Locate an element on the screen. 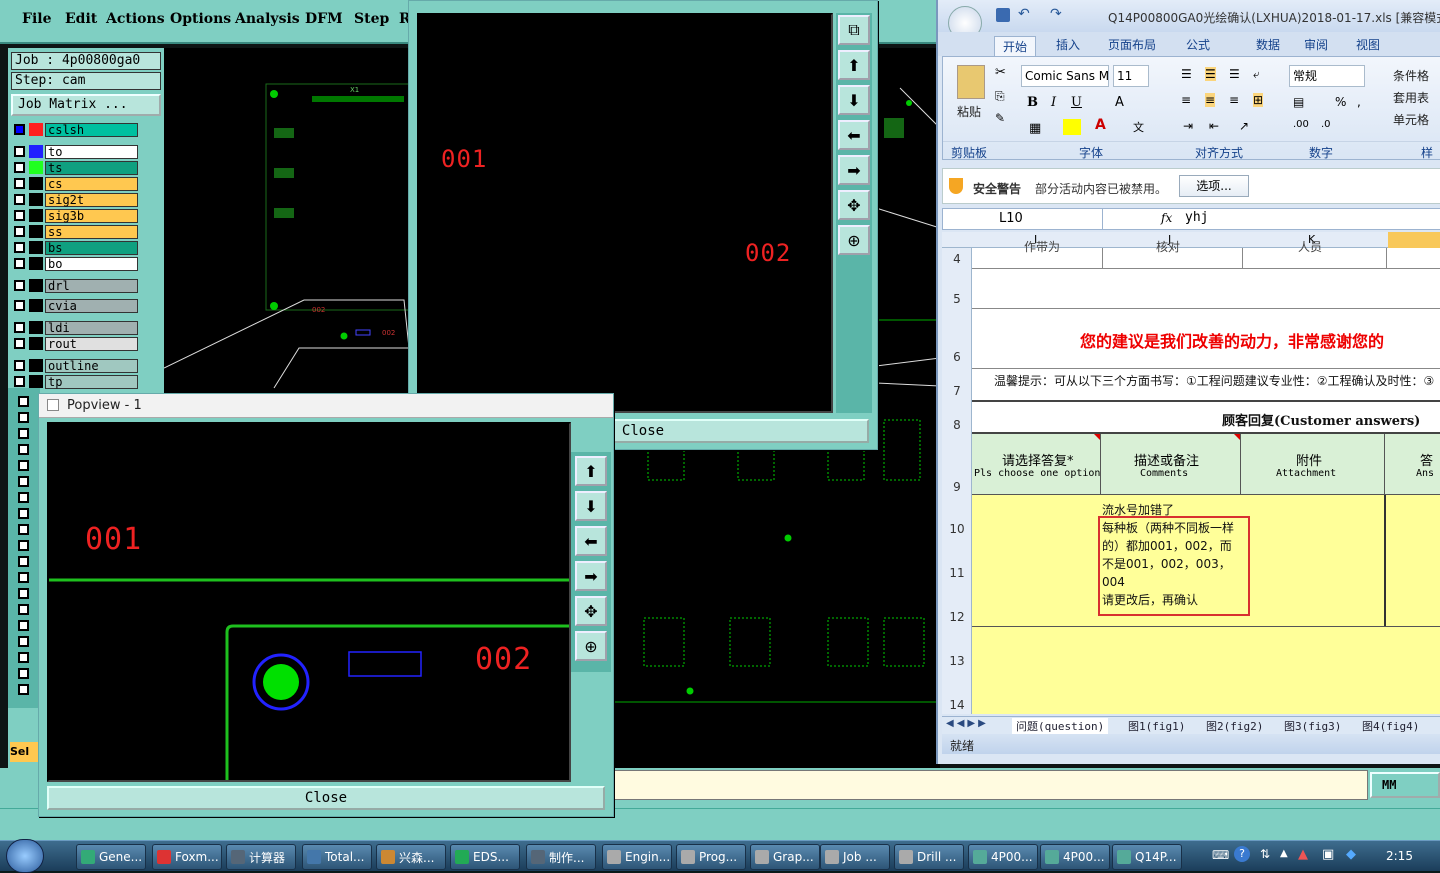  row-header: 13 is located at coordinates (957, 661).